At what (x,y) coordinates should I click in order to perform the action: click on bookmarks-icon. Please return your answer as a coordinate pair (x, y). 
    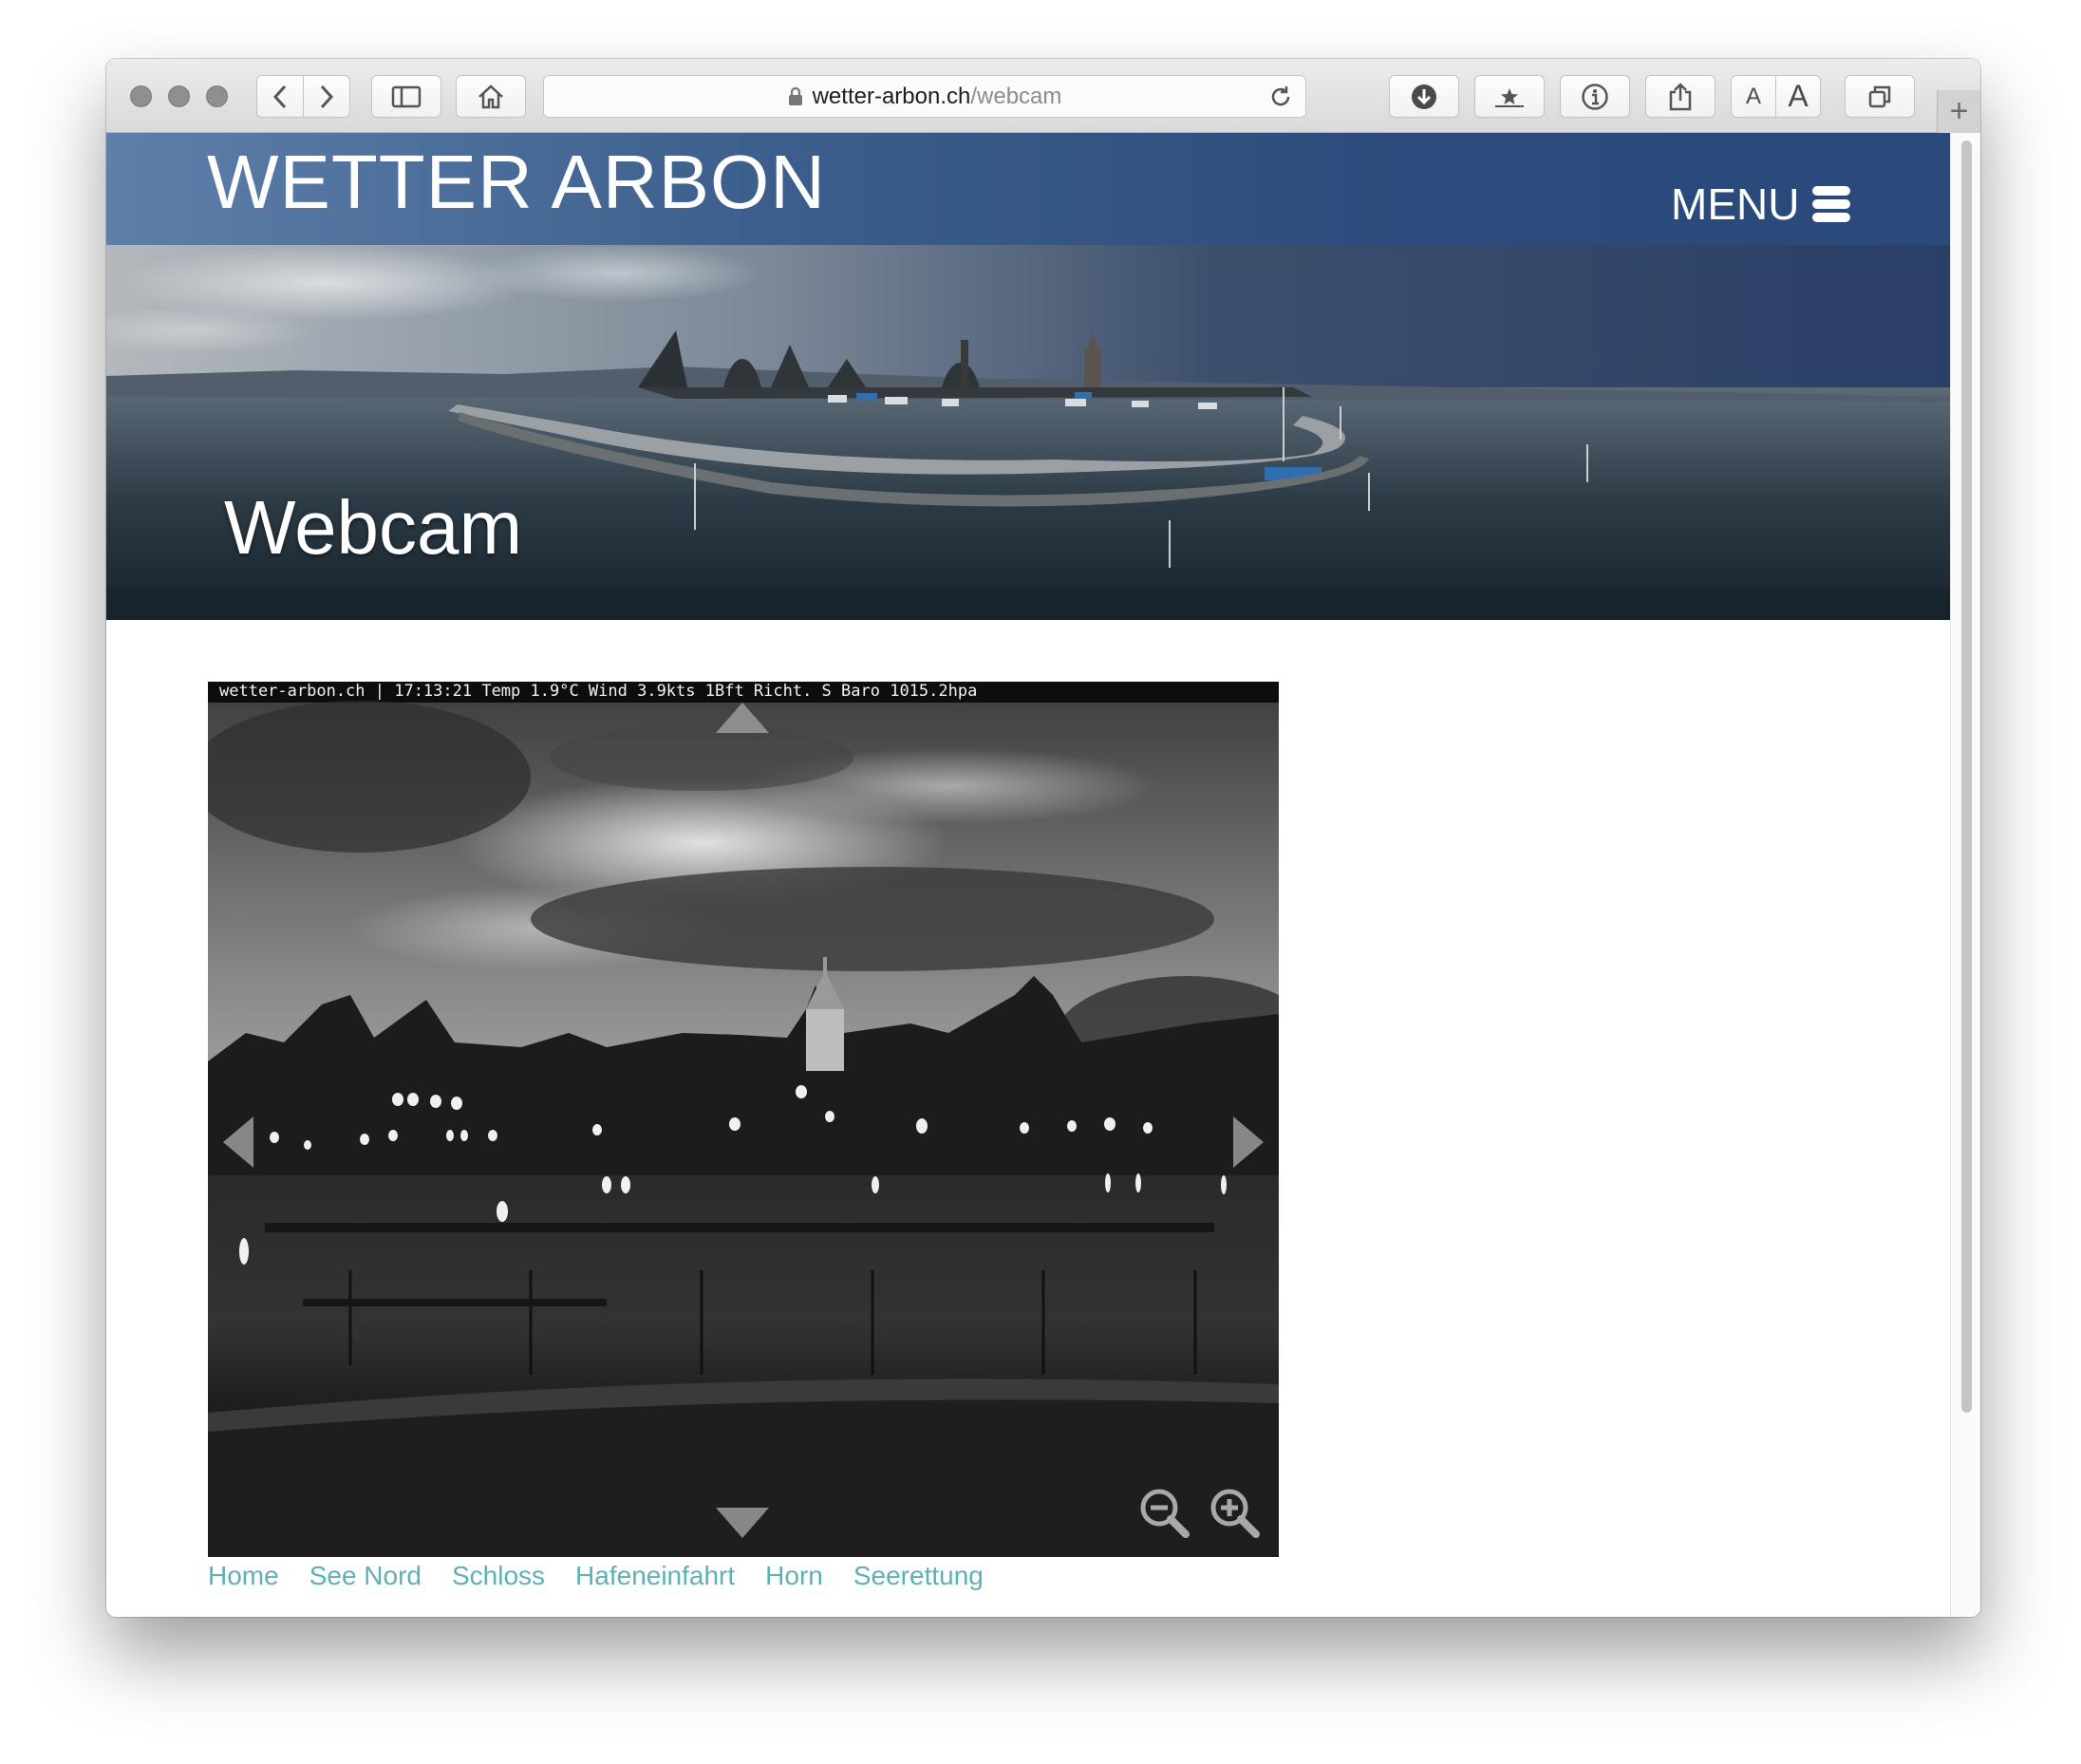
    Looking at the image, I should click on (1509, 97).